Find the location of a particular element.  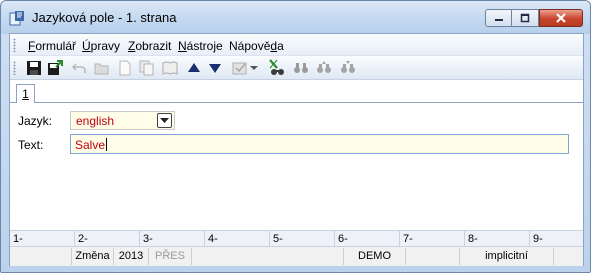

tab-1-label: 1 is located at coordinates (25, 94).